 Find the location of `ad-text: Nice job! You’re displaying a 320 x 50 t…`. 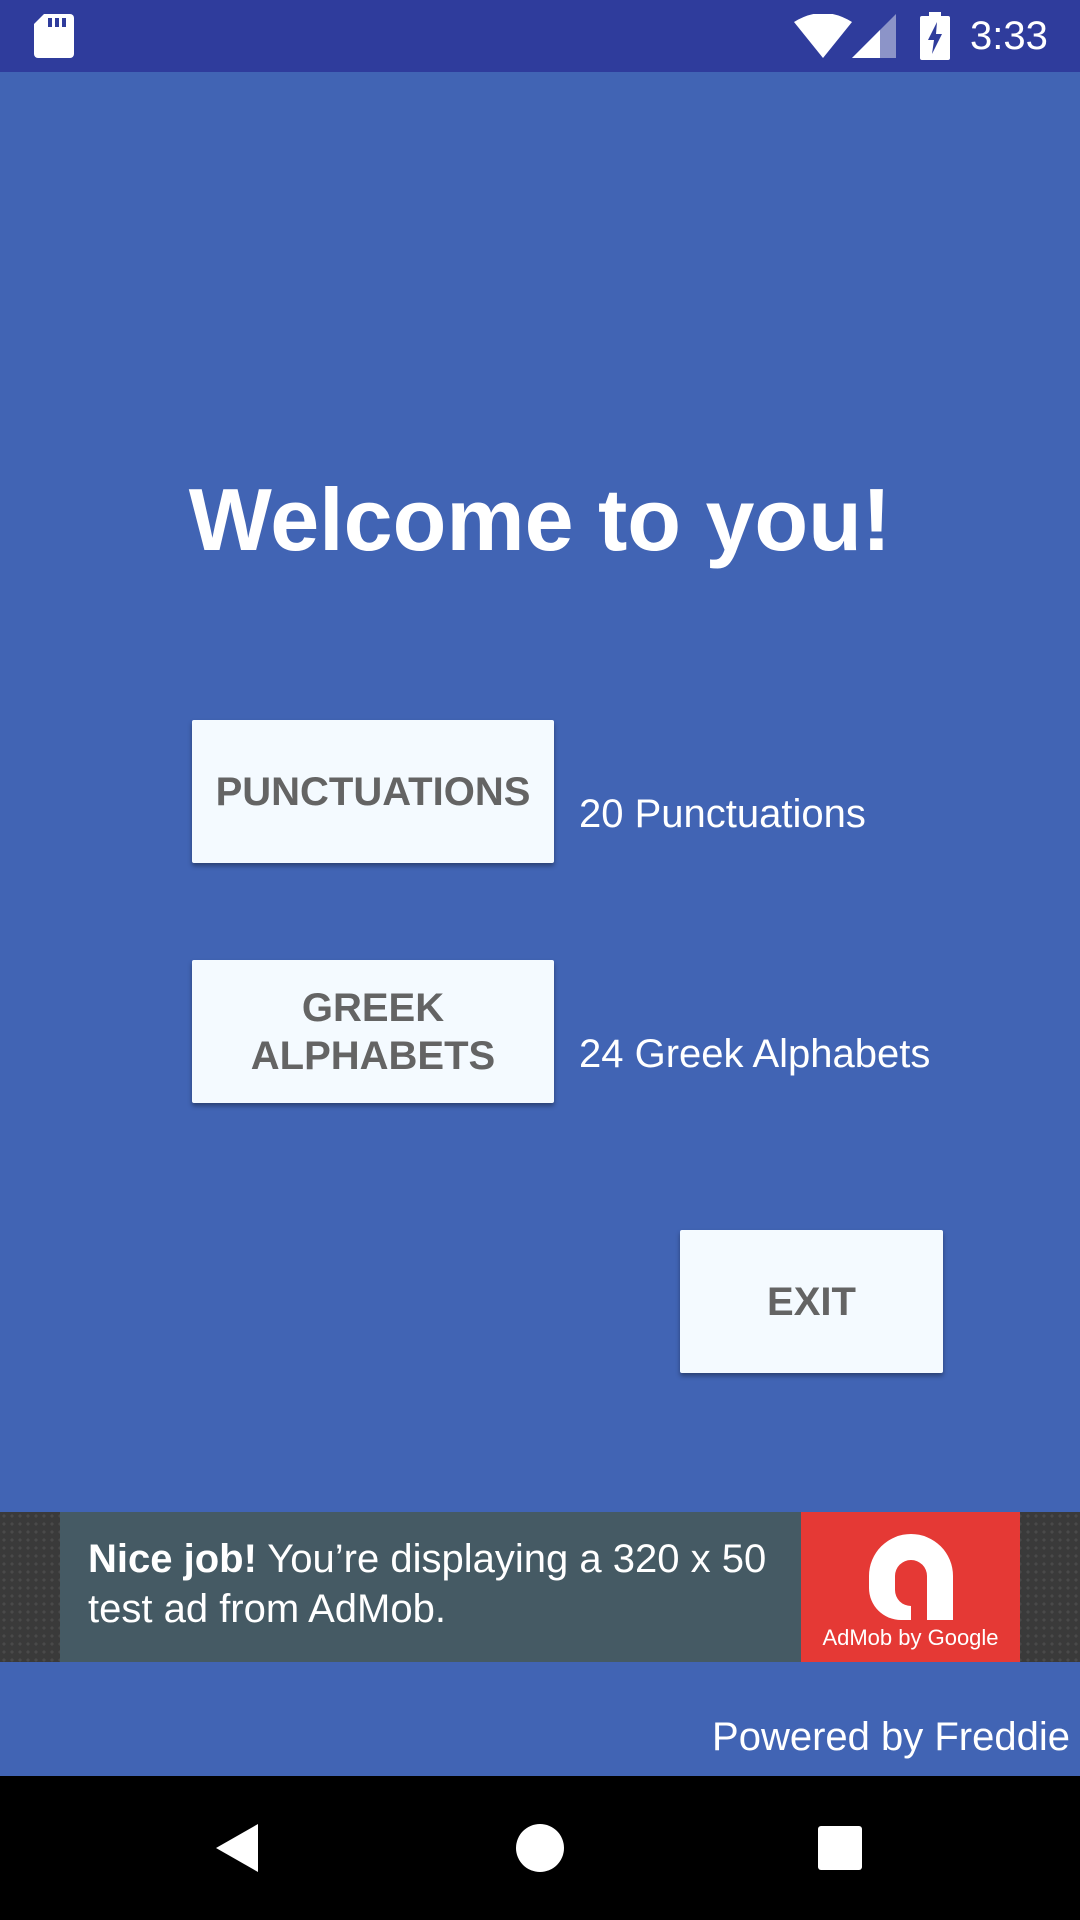

ad-text: Nice job! You’re displaying a 320 x 50 t… is located at coordinates (453, 1584).